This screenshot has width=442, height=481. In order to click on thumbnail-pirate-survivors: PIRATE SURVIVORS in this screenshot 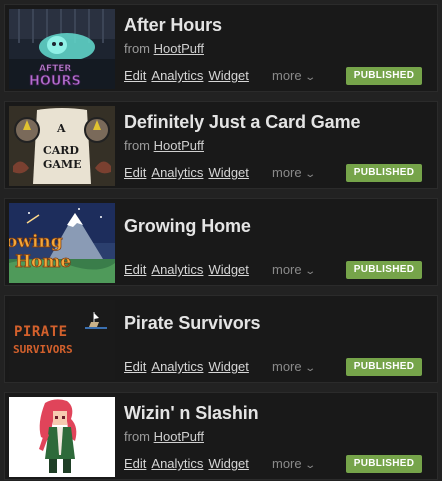, I will do `click(62, 340)`.